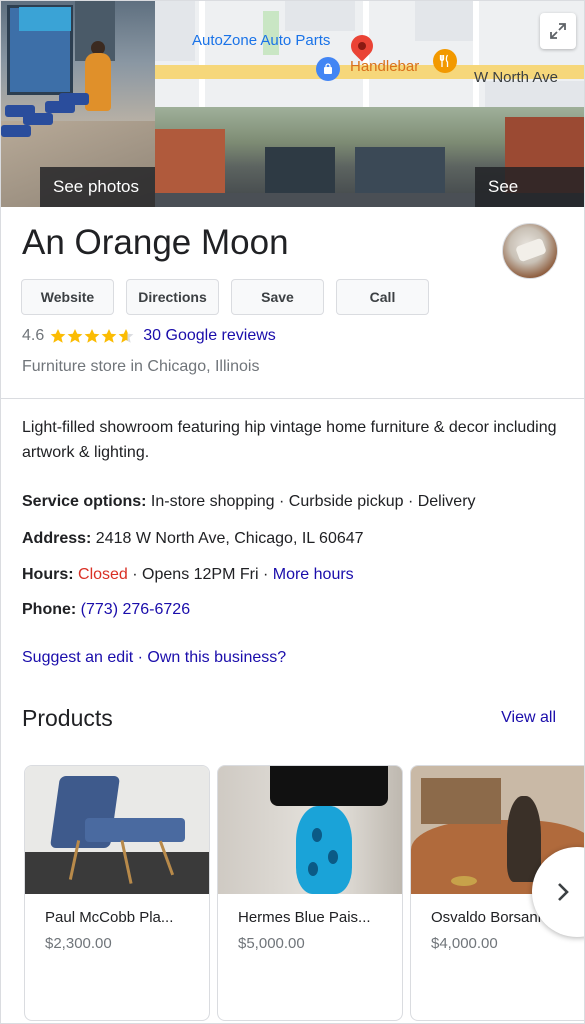 The width and height of the screenshot is (585, 1024). What do you see at coordinates (227, 538) in the screenshot?
I see `address-value: 2418 W North Ave, Chicago, IL 60647` at bounding box center [227, 538].